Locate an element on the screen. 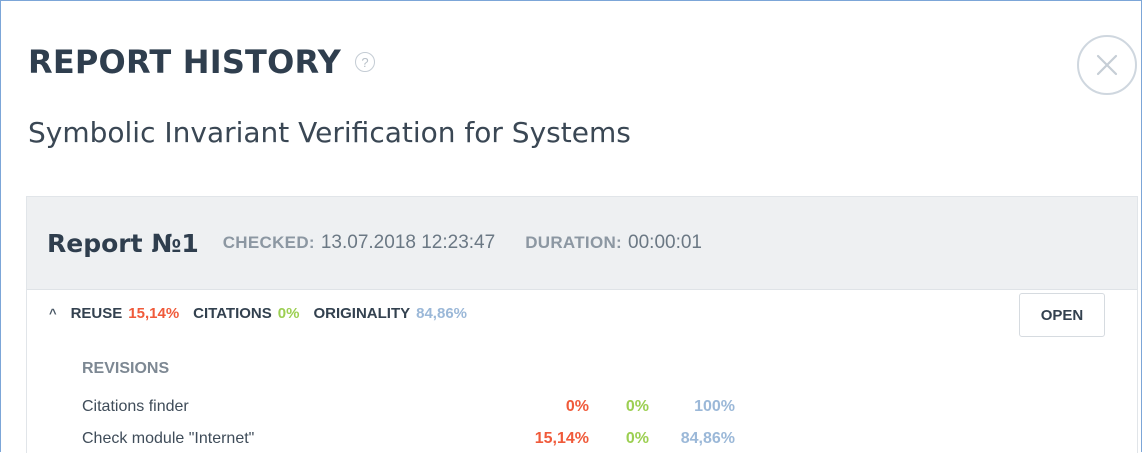 This screenshot has height=453, width=1144. revisions-heading: REVISIONS is located at coordinates (126, 368).